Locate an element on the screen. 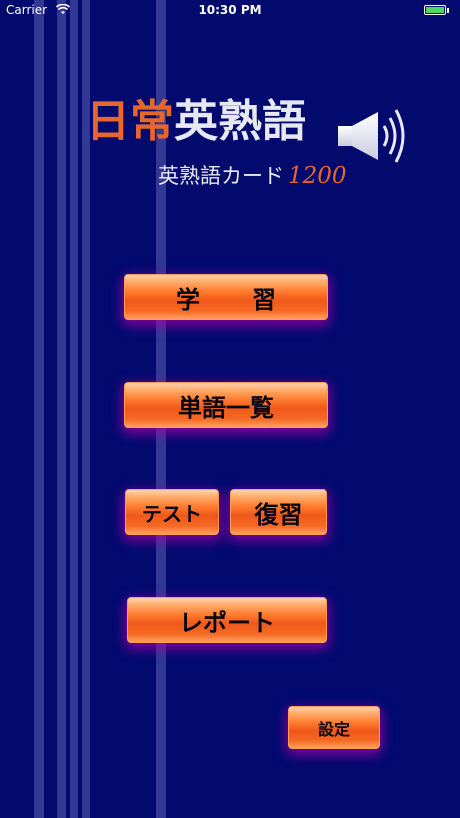  app-logo-title: 日常英熟語 is located at coordinates (196, 122).